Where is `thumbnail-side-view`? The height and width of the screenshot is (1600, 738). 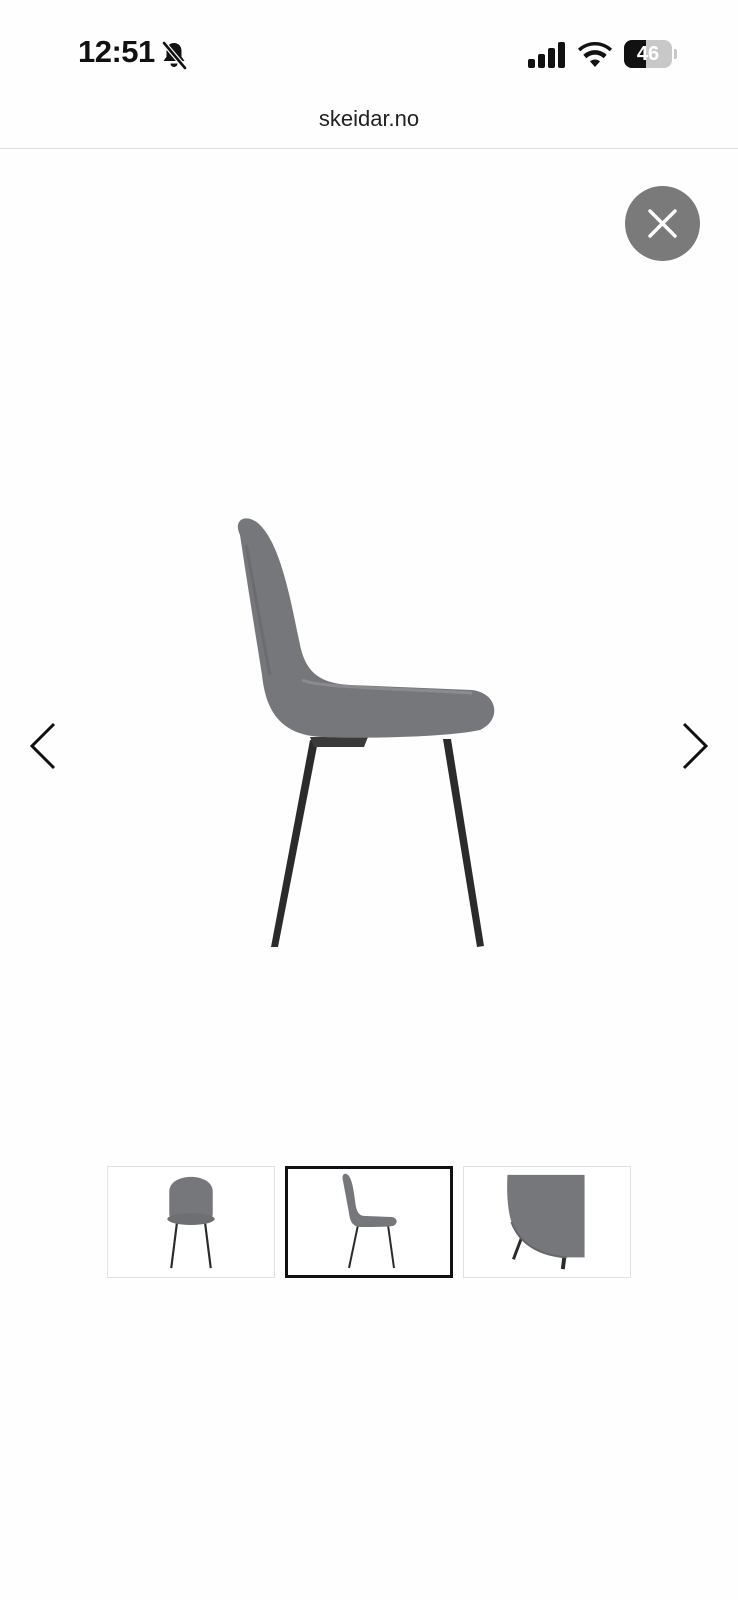 thumbnail-side-view is located at coordinates (369, 1222).